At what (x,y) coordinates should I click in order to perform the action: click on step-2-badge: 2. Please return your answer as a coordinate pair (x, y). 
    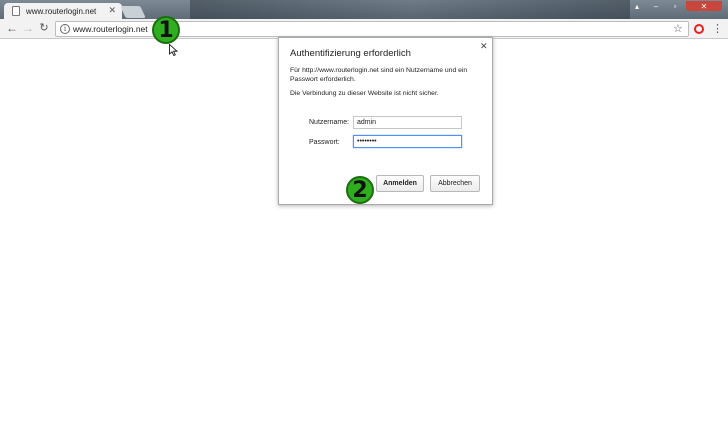
    Looking at the image, I should click on (360, 190).